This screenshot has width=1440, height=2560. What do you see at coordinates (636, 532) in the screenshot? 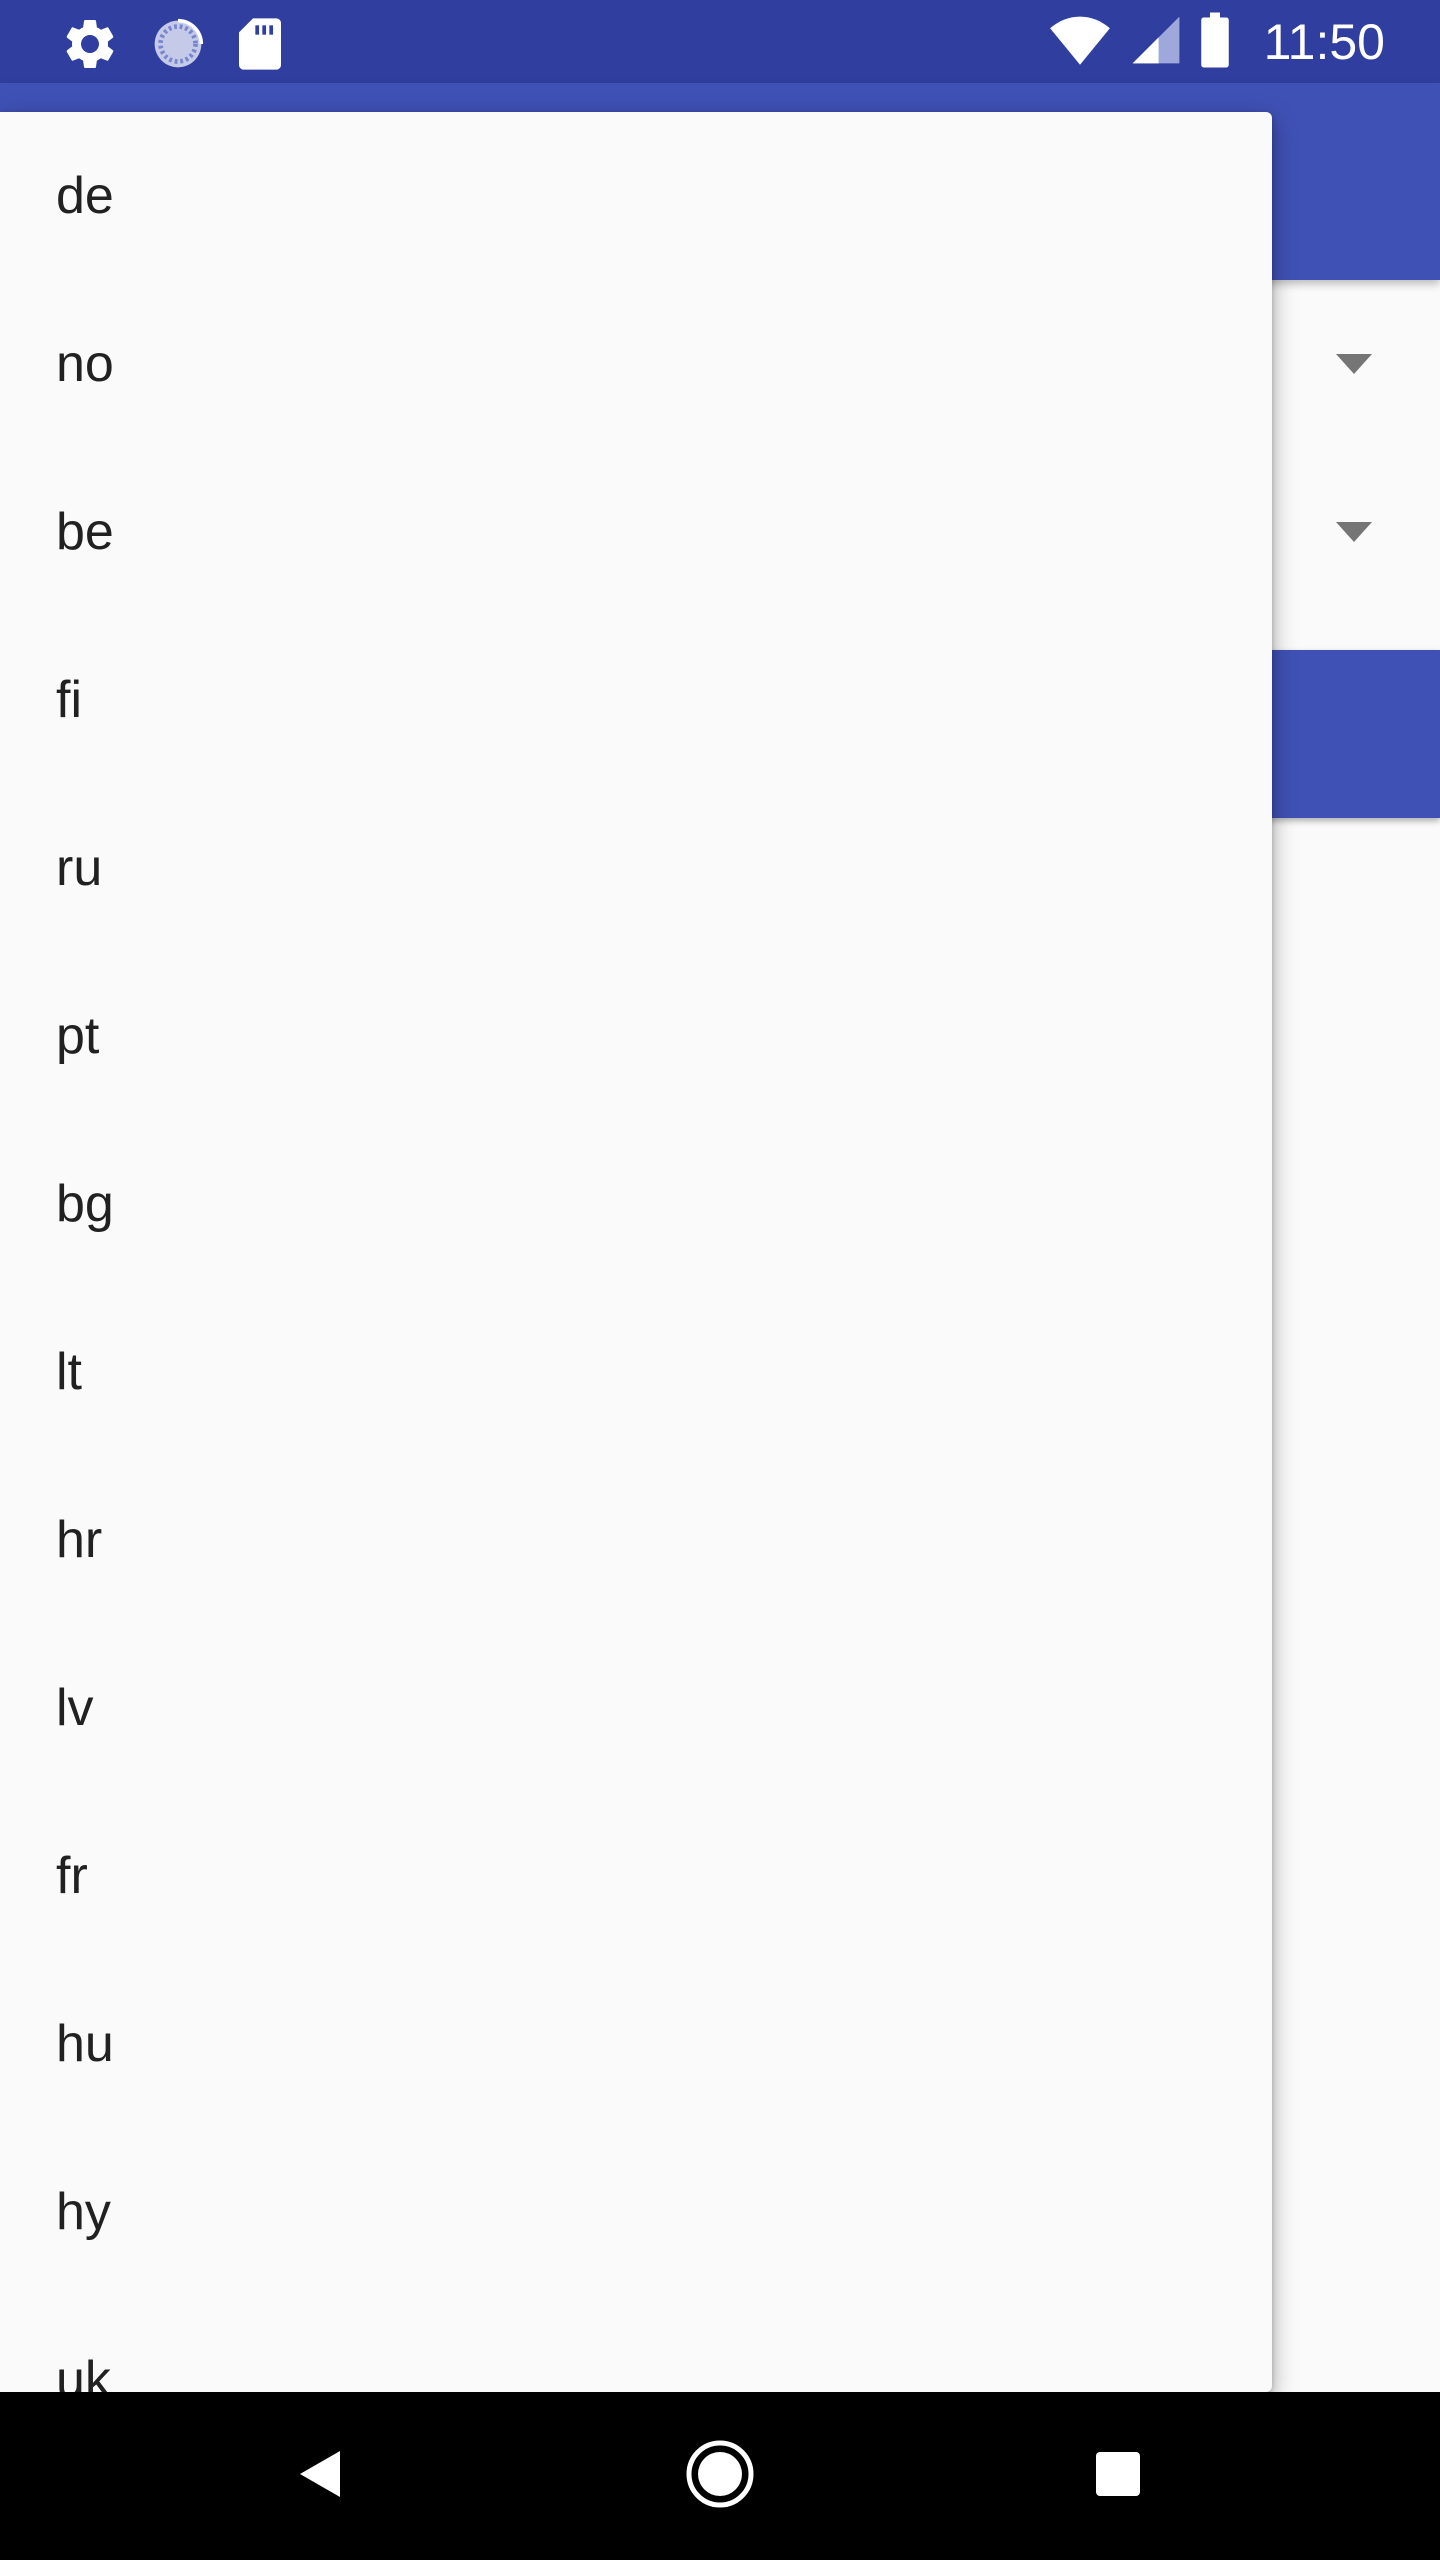
I see `dropdown-item-be: be` at bounding box center [636, 532].